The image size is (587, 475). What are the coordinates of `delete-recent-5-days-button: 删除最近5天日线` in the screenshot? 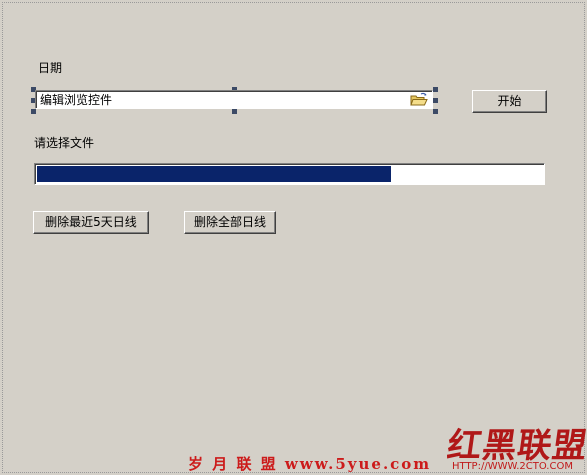 It's located at (91, 222).